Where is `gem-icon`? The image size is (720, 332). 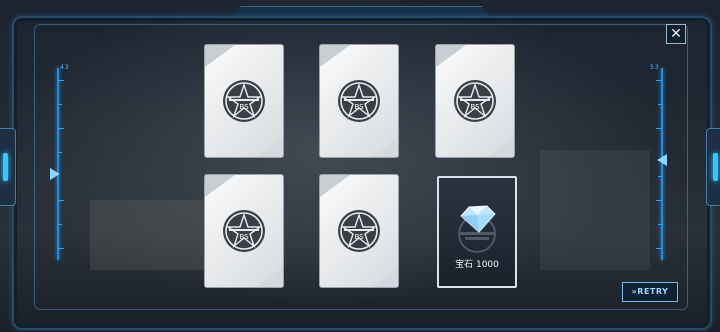
gem-icon is located at coordinates (478, 219).